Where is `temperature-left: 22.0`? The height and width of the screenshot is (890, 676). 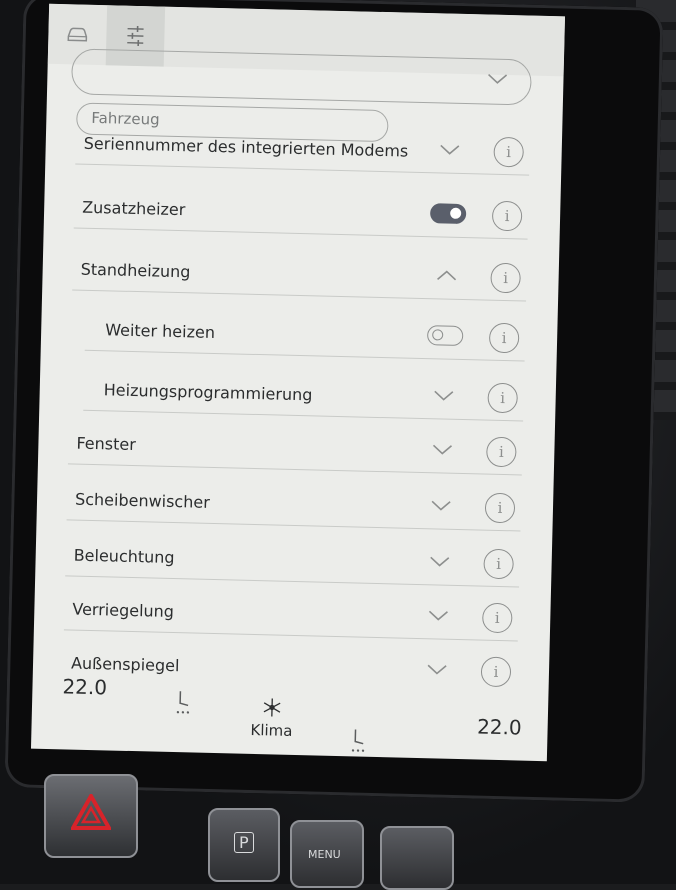 temperature-left: 22.0 is located at coordinates (84, 686).